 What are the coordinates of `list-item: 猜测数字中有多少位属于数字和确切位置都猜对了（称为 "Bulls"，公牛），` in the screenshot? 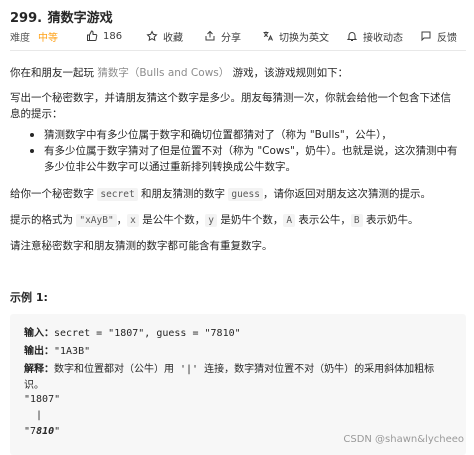 It's located at (242, 135).